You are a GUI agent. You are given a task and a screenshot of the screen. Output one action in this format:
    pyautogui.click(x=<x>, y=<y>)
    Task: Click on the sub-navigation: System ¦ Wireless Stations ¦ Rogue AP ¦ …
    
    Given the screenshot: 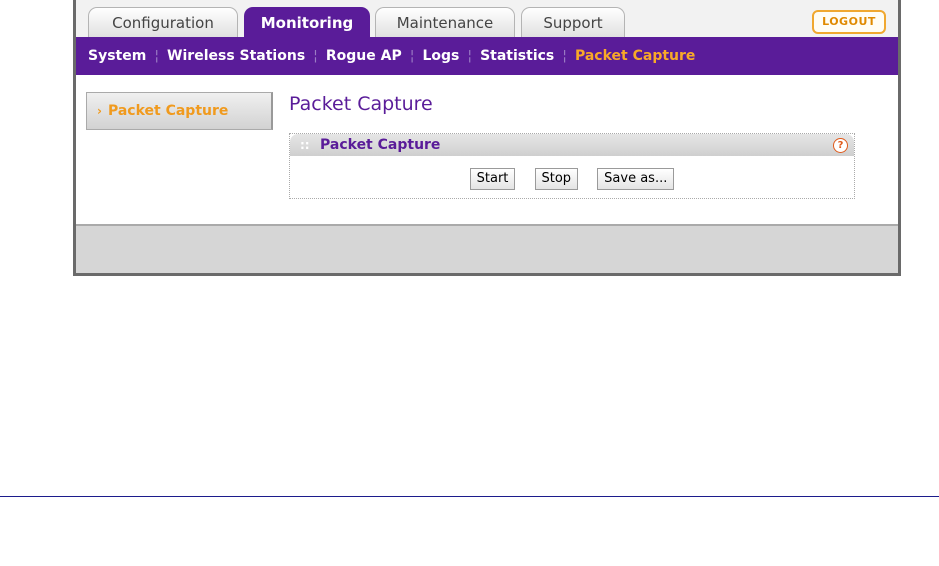 What is the action you would take?
    pyautogui.click(x=487, y=56)
    